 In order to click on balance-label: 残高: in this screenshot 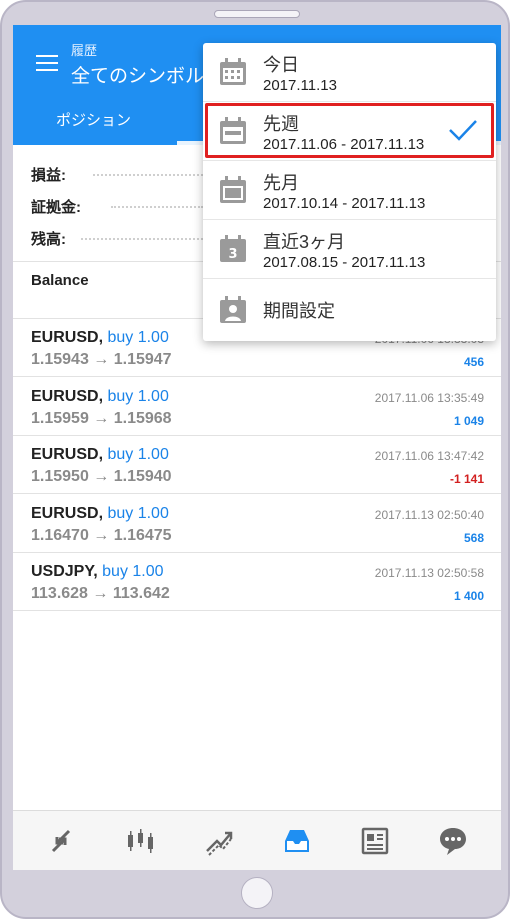, I will do `click(48, 239)`.